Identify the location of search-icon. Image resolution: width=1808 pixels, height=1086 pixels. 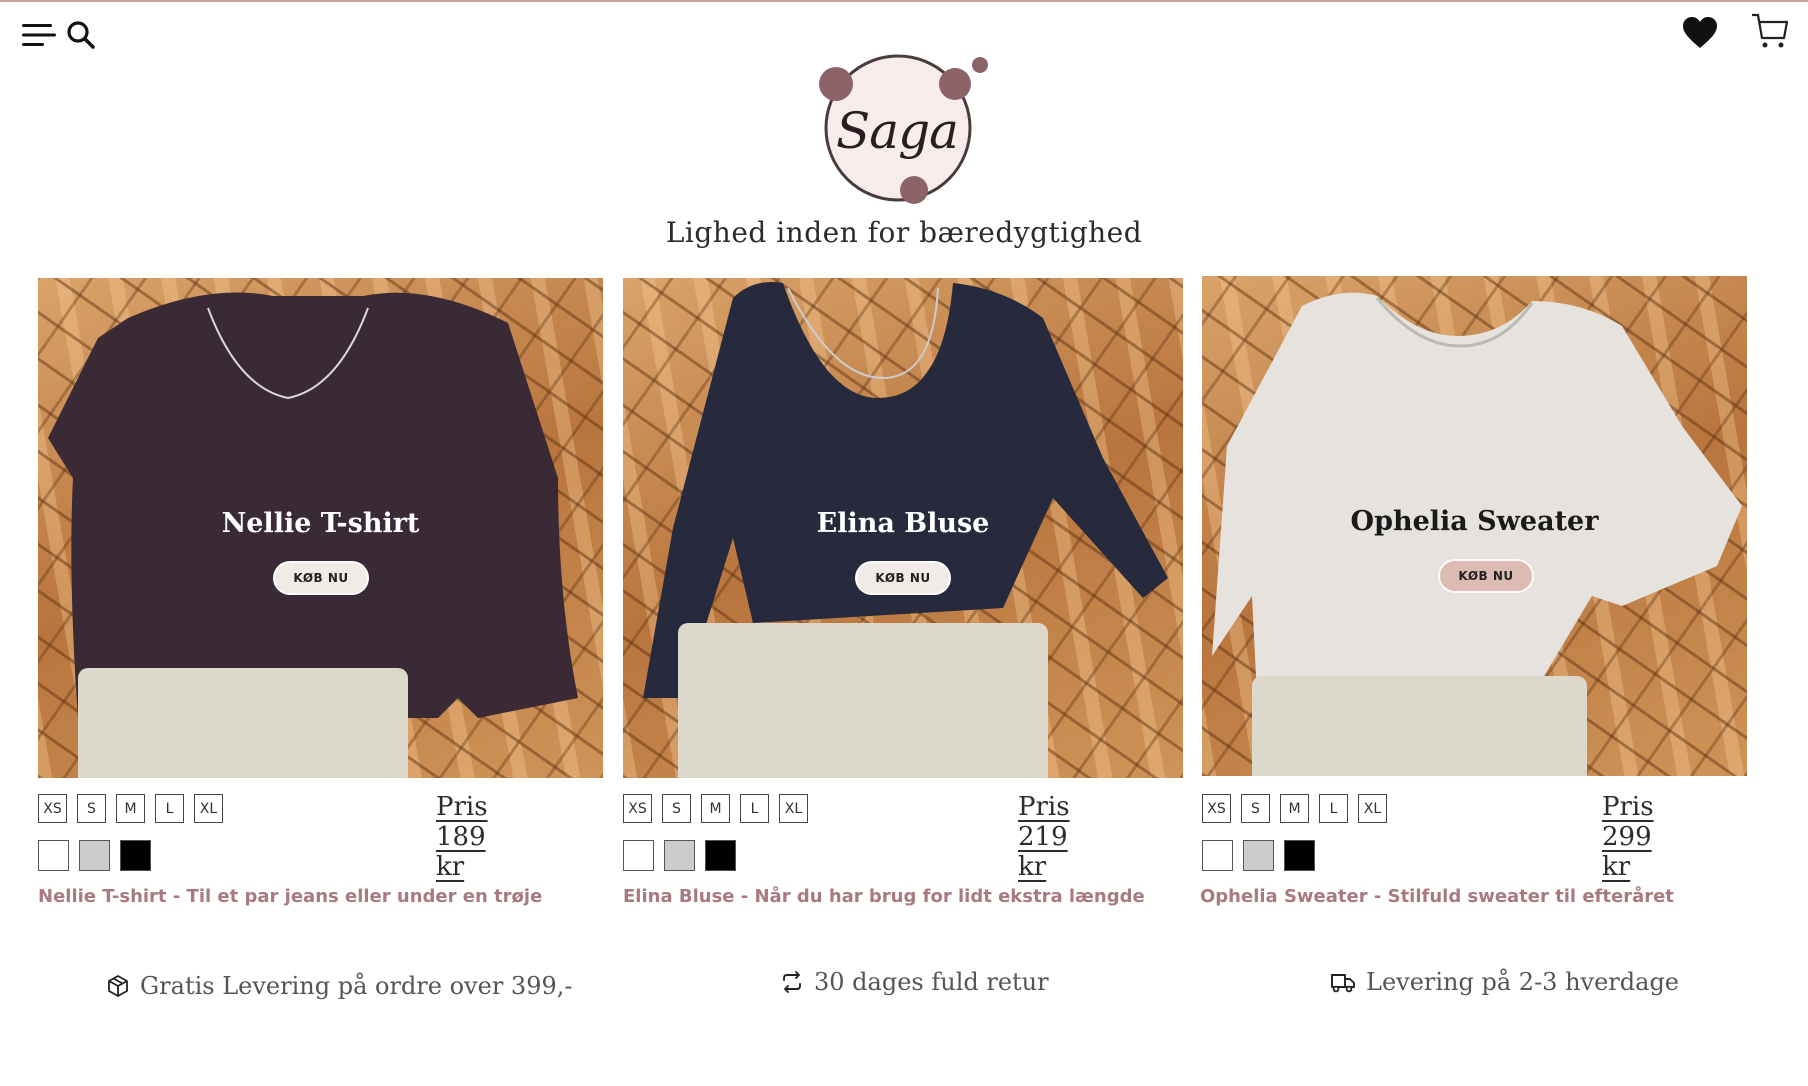
(81, 35).